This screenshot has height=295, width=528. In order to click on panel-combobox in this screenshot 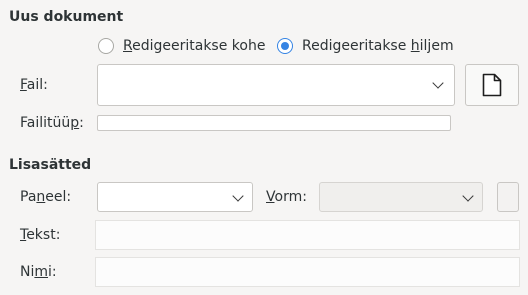, I will do `click(175, 197)`.